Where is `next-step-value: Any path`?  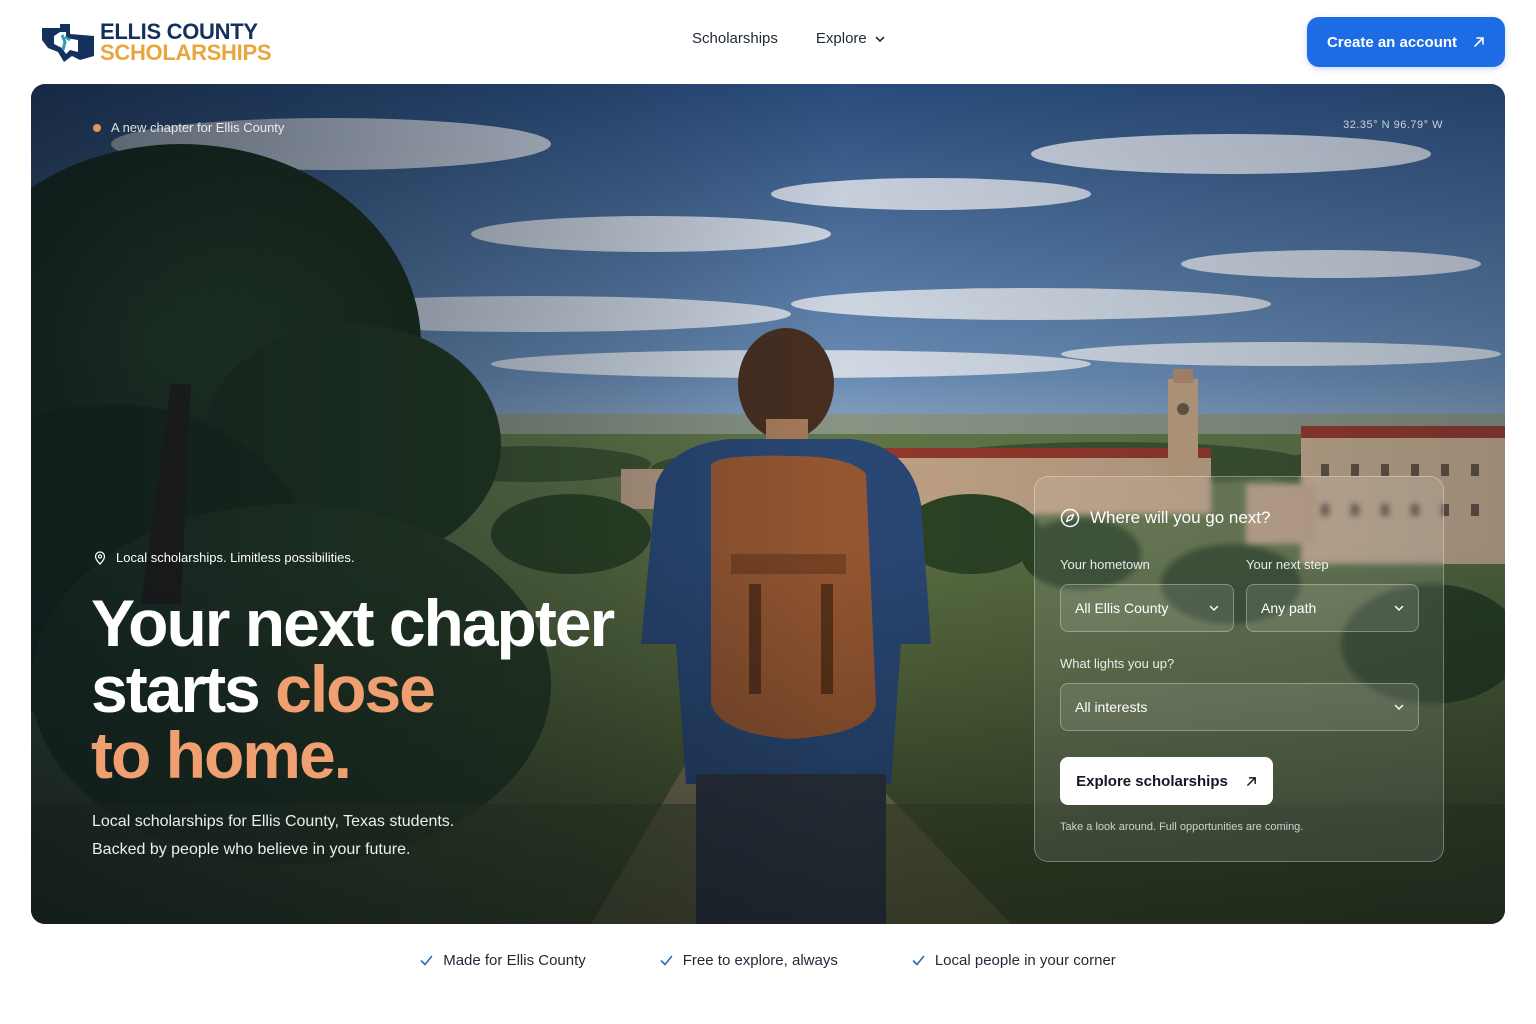 next-step-value: Any path is located at coordinates (1289, 608).